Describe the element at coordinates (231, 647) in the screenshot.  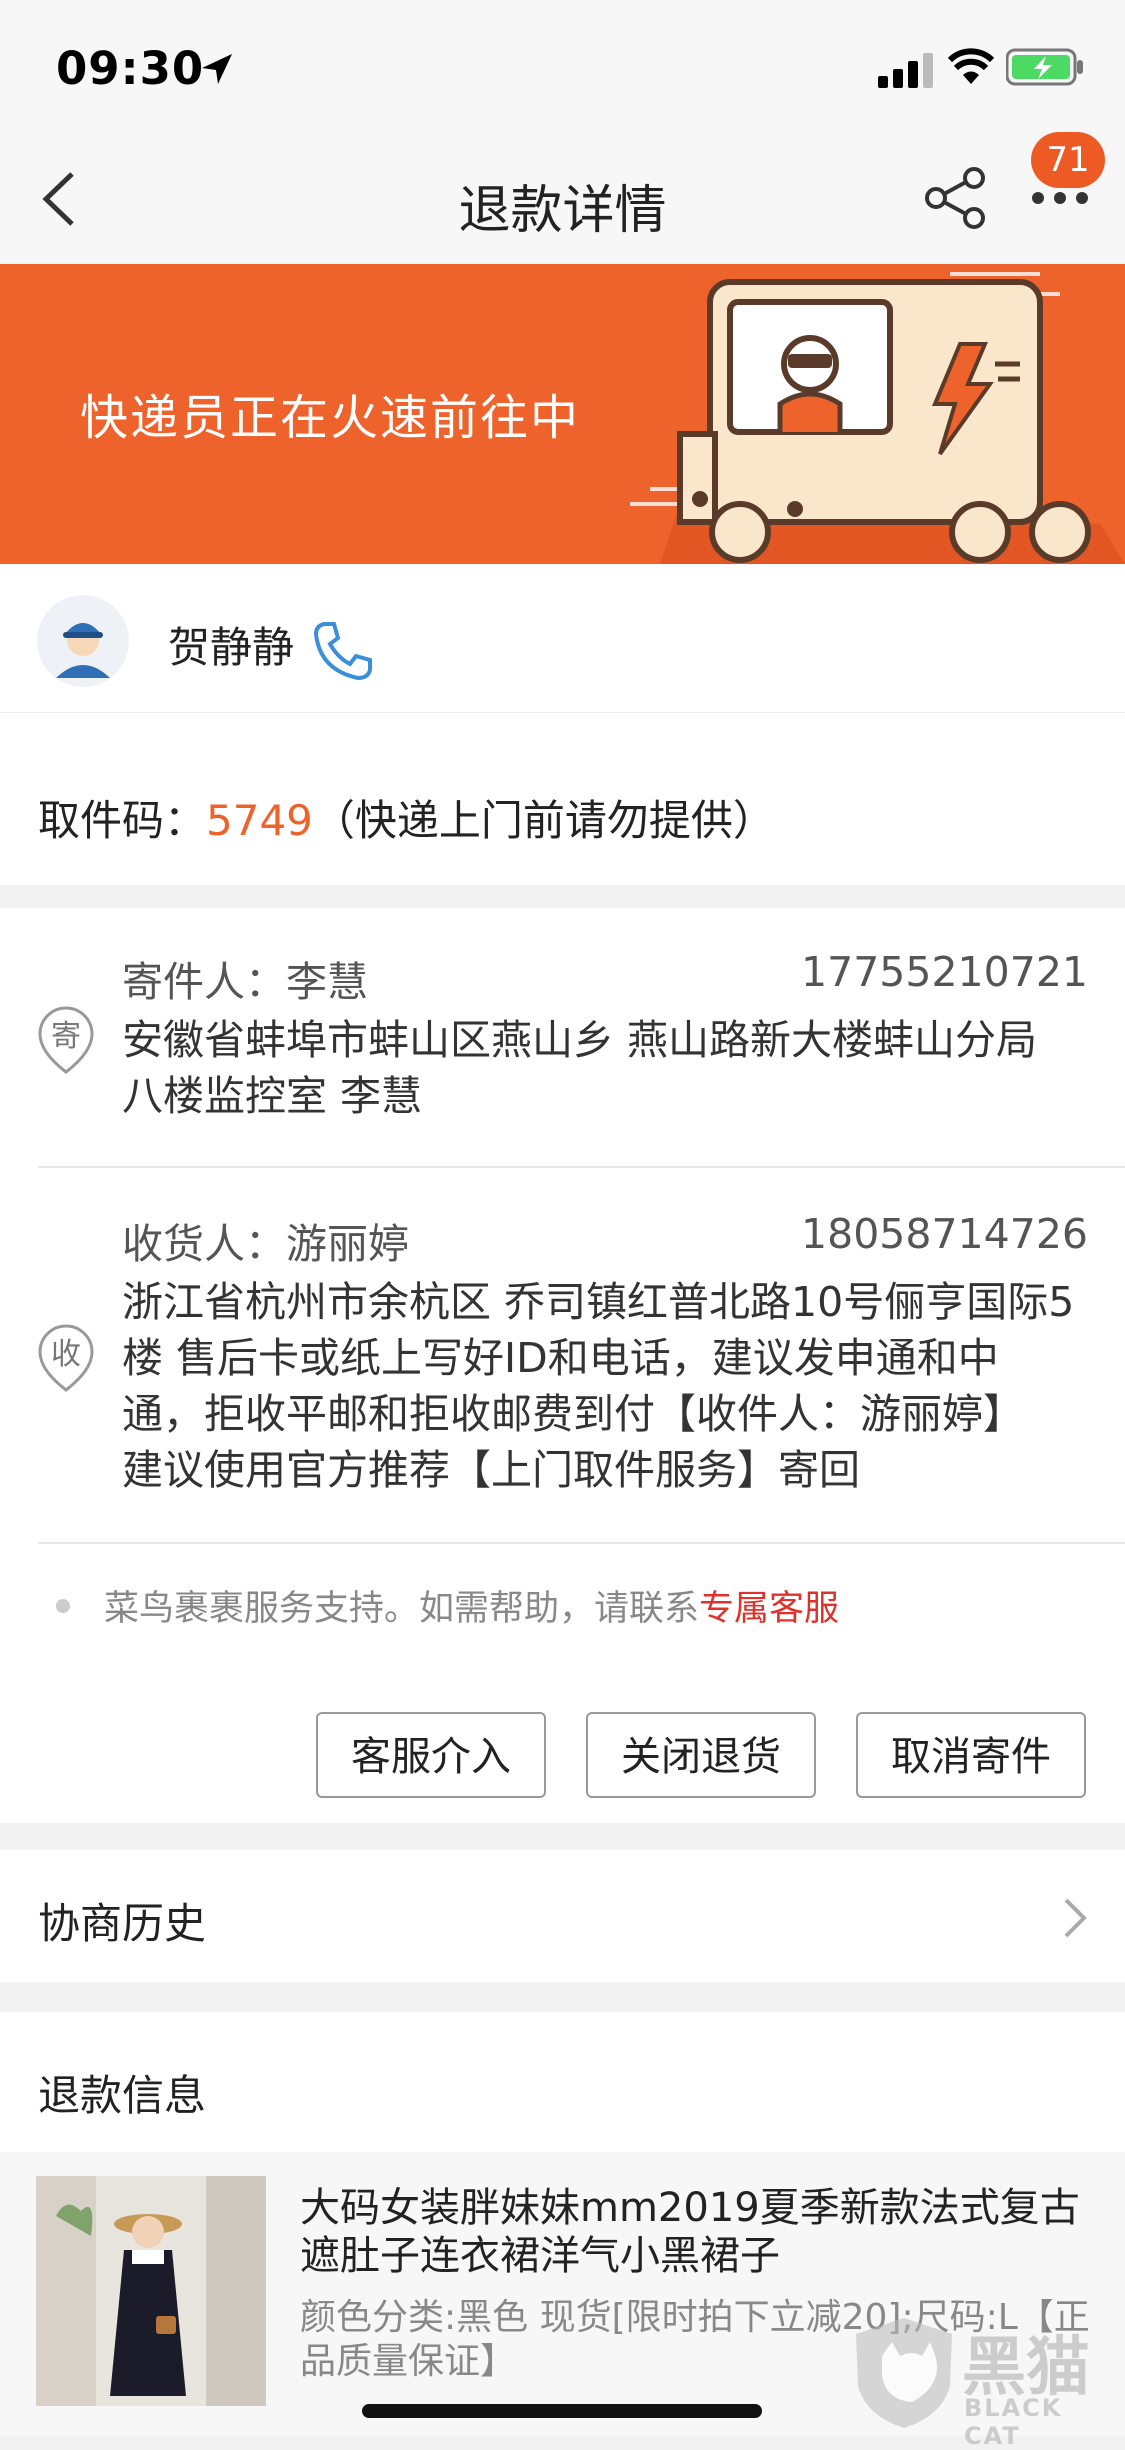
I see `courier-name: 贺静静` at that location.